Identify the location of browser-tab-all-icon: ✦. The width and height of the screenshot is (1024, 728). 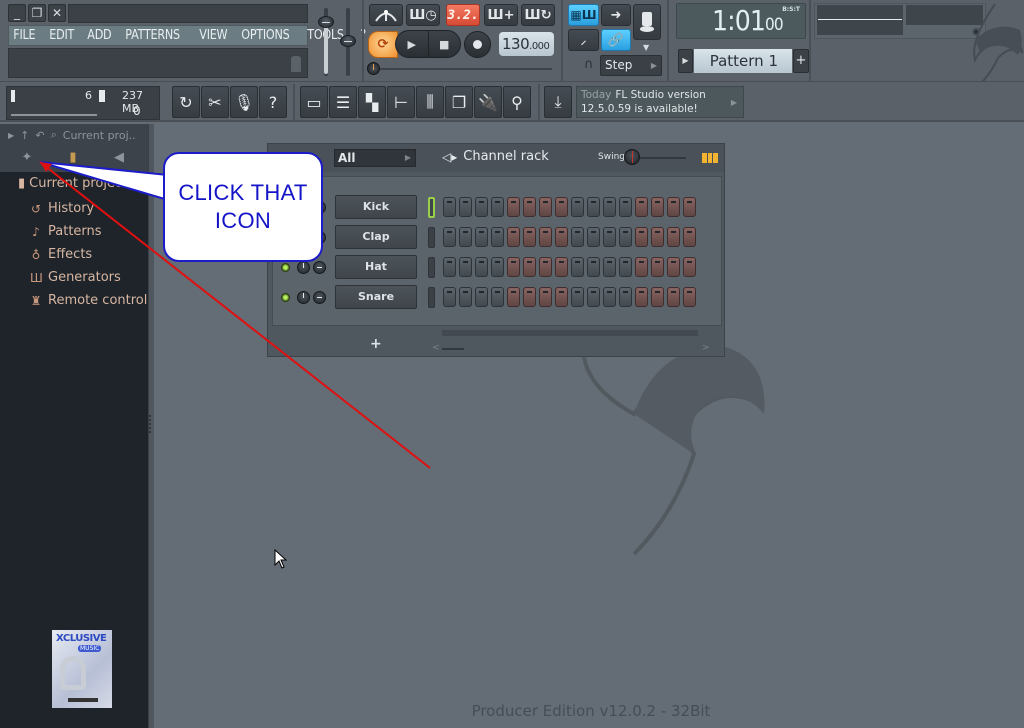
(27, 158).